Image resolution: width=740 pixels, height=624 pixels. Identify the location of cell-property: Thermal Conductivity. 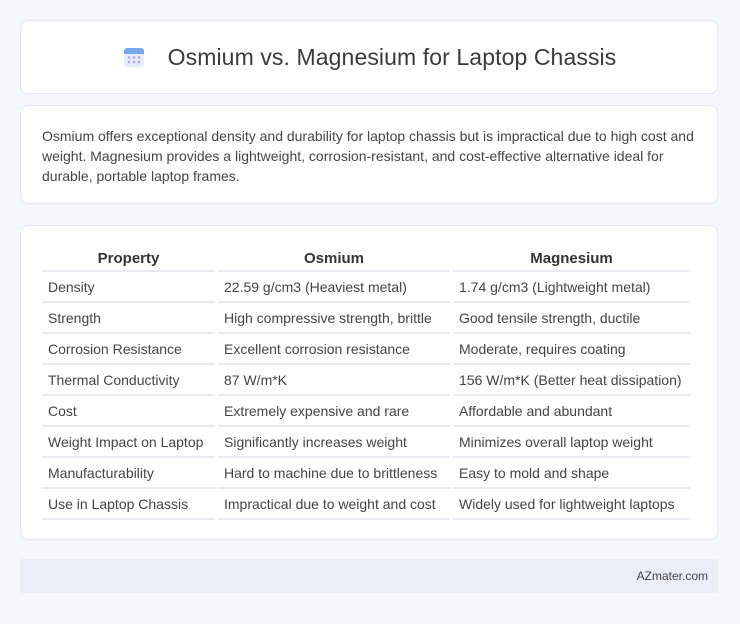
(129, 380).